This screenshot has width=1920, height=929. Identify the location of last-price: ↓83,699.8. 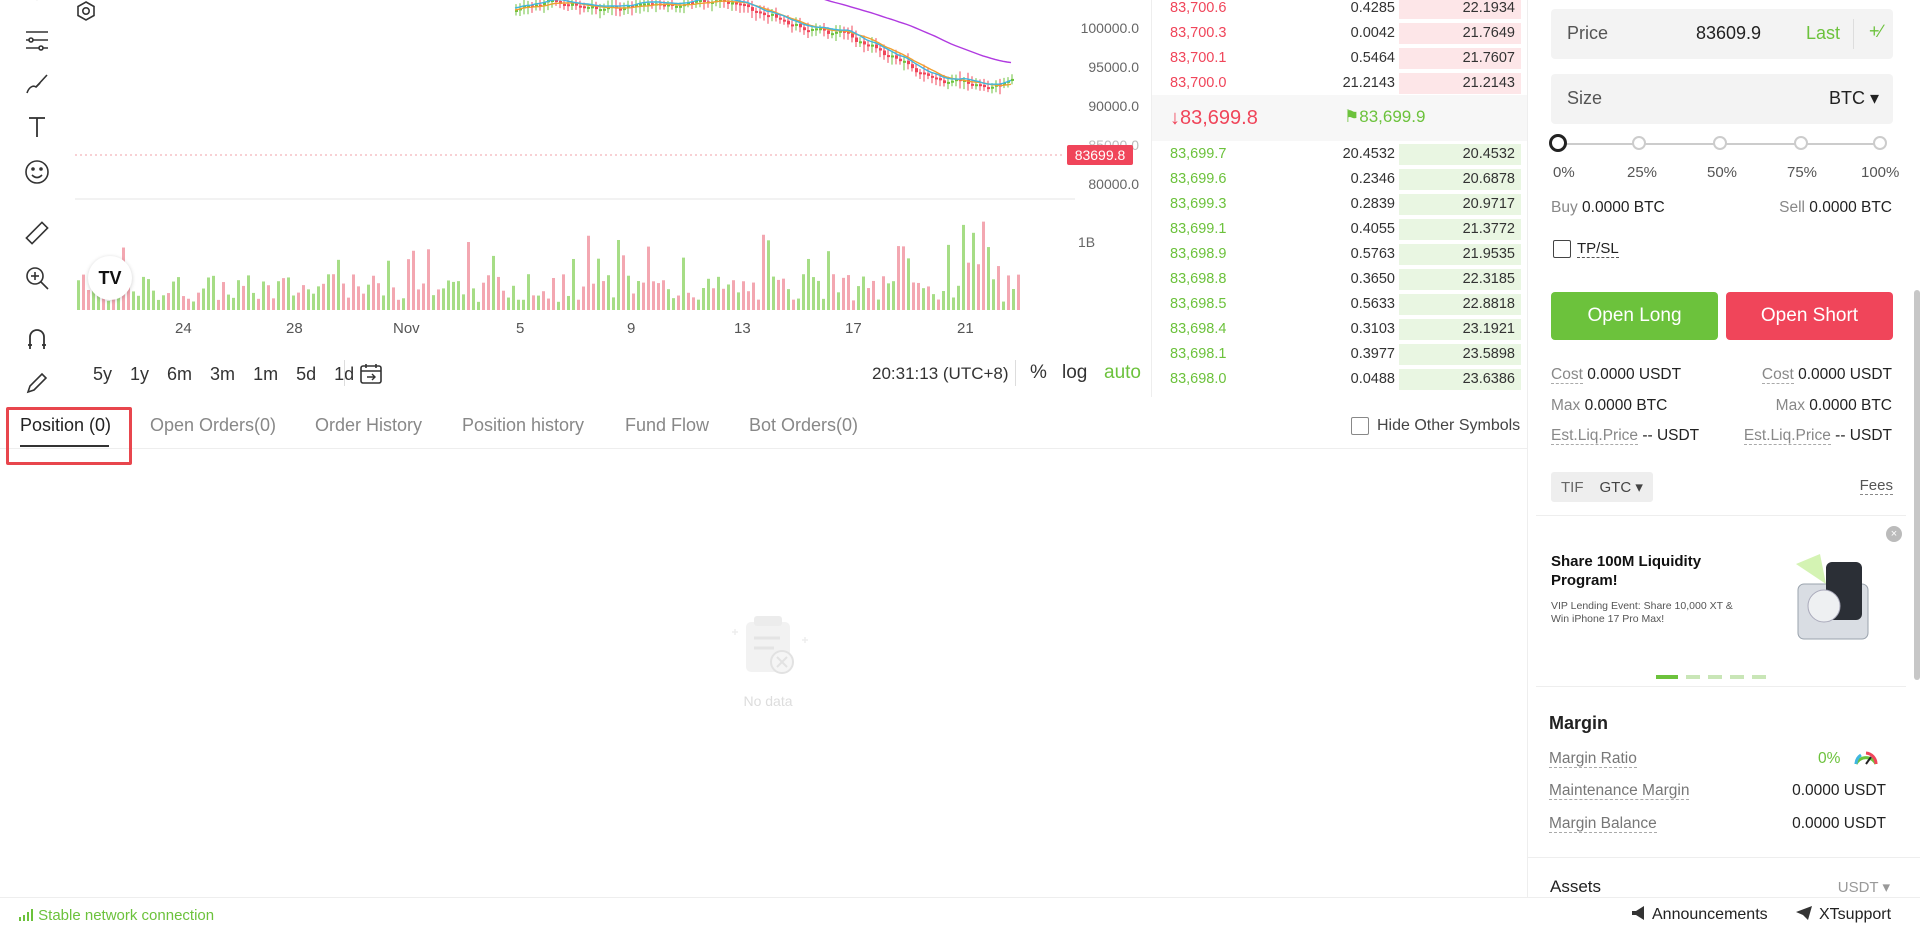
(1214, 118).